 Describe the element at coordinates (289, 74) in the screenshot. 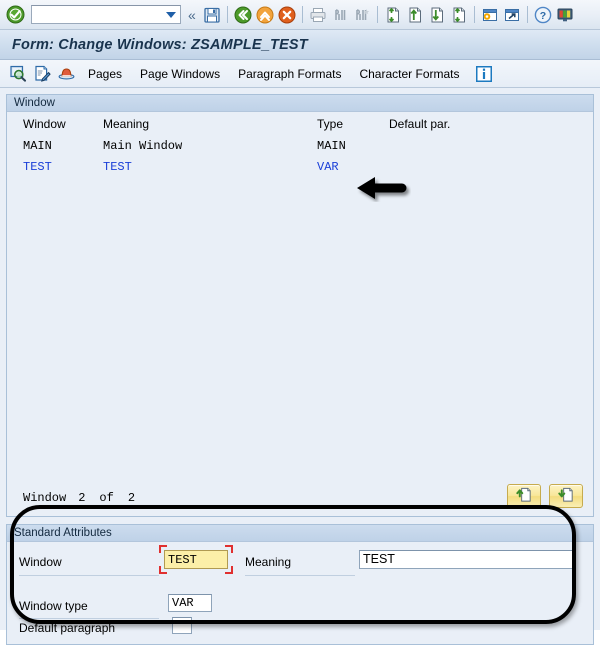

I see `paragraph-formats-button: Paragraph Formats` at that location.